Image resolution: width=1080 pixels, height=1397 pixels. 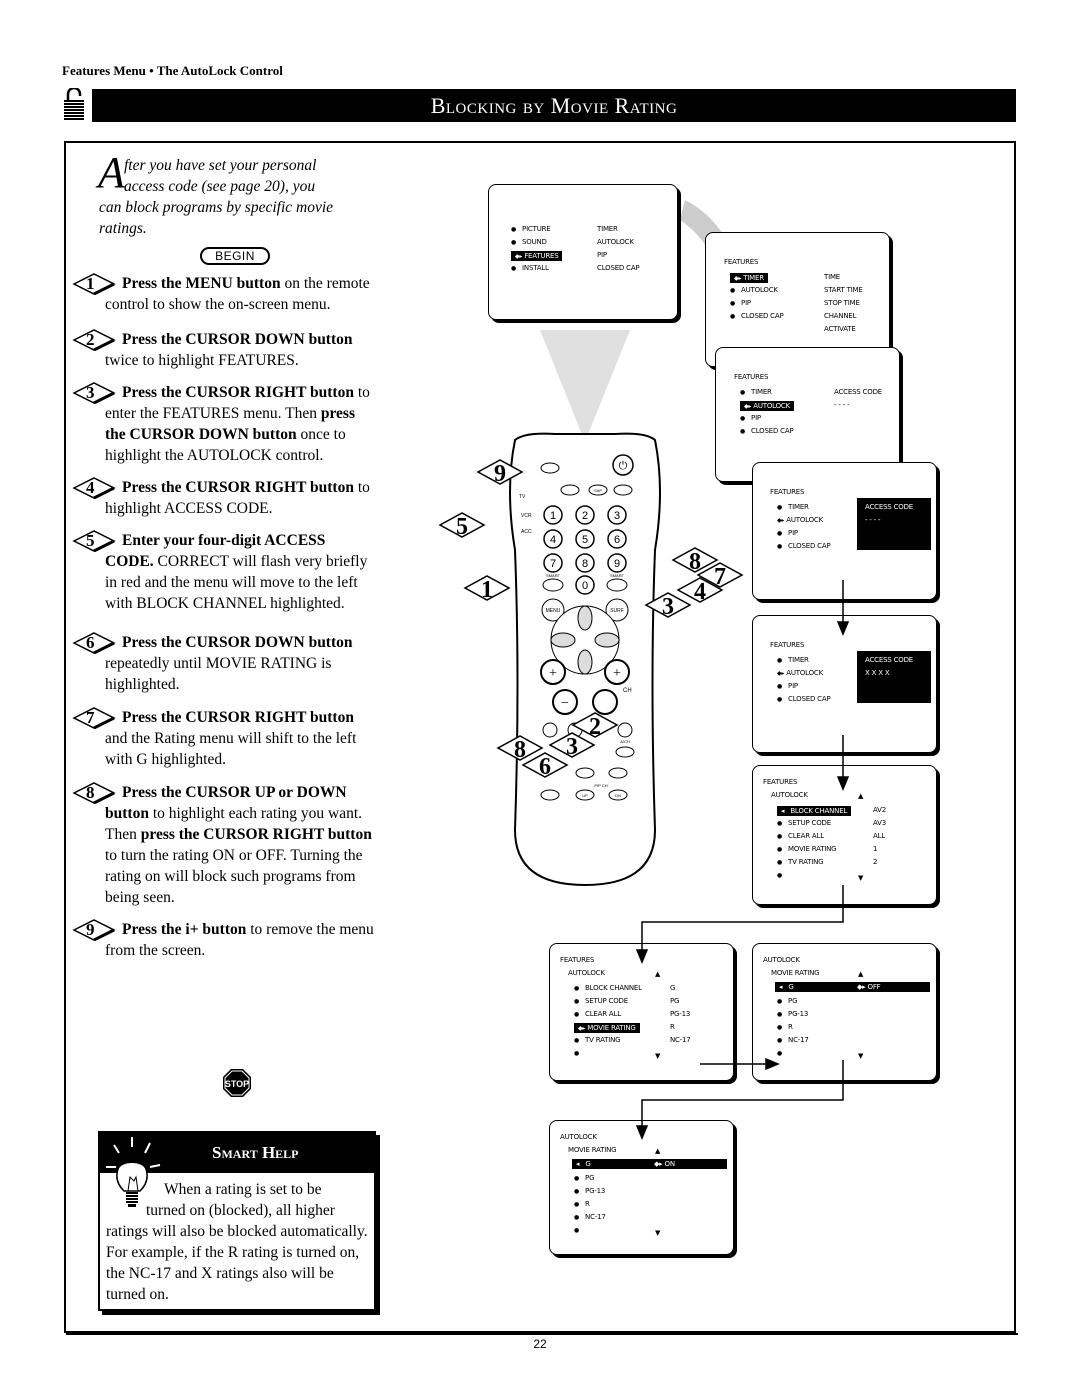 I want to click on menu-item-picture: PICTURE, so click(x=531, y=229).